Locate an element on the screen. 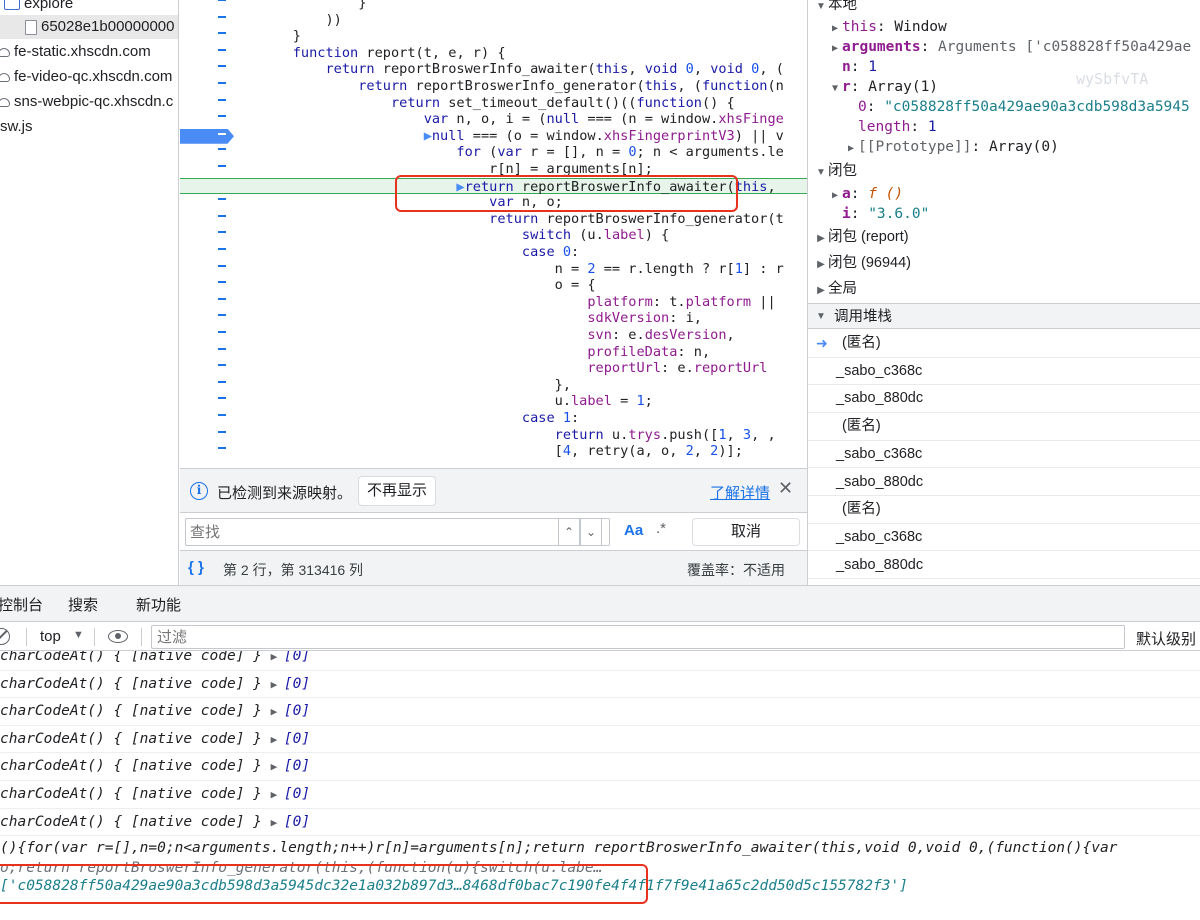 The width and height of the screenshot is (1200, 920). scope-closure-96944: ▶ 闭包 (96944) is located at coordinates (1007, 263).